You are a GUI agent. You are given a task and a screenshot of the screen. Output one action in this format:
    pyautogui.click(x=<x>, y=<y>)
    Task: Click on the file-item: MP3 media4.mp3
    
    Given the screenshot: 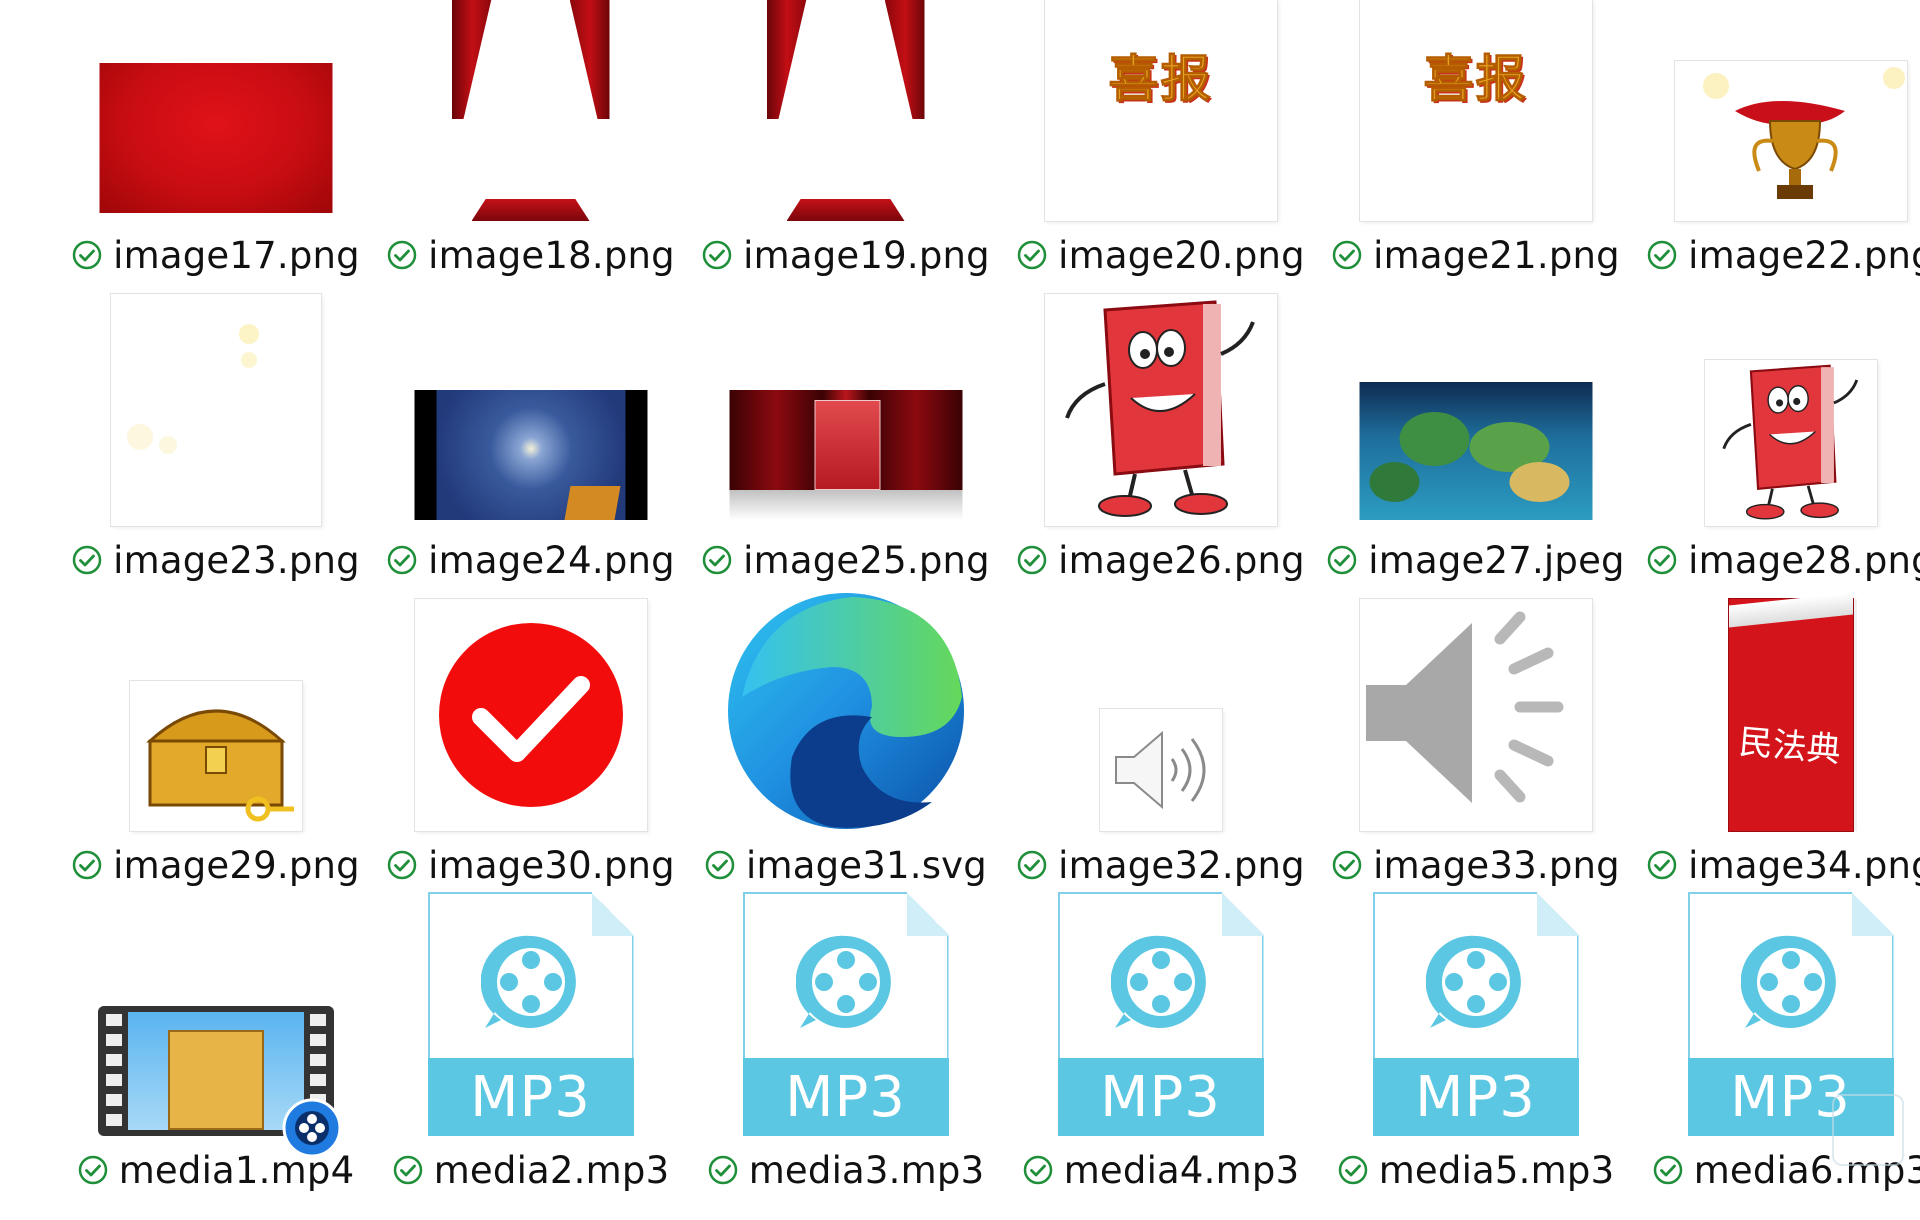 What is the action you would take?
    pyautogui.click(x=1160, y=1056)
    